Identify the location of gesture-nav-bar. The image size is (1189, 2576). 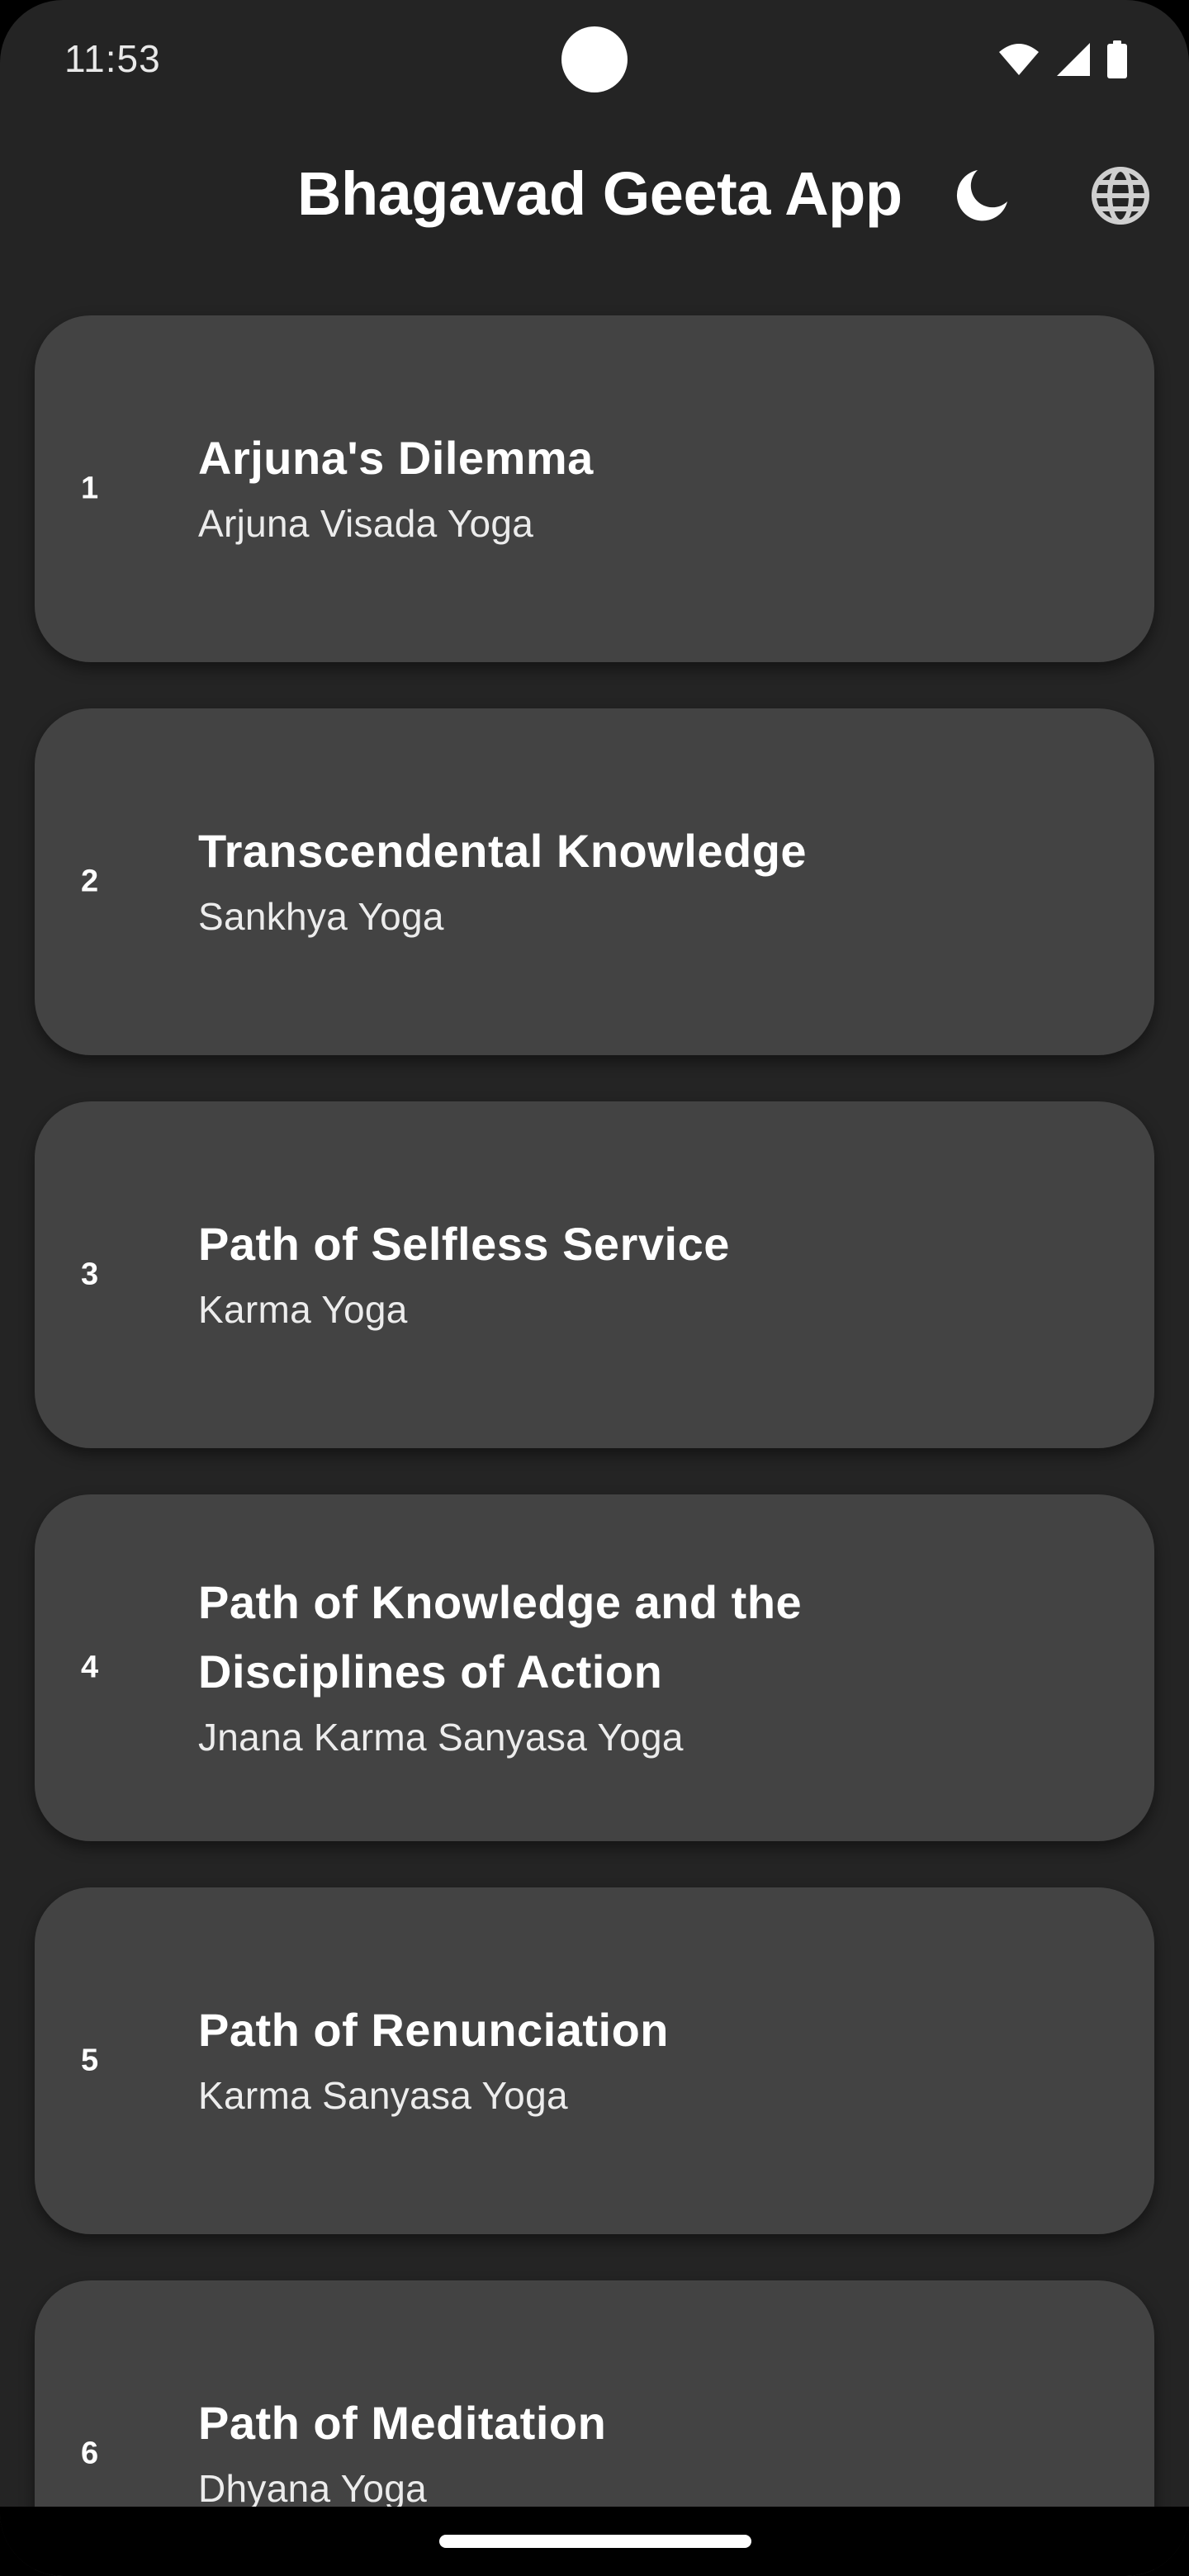
(594, 2541).